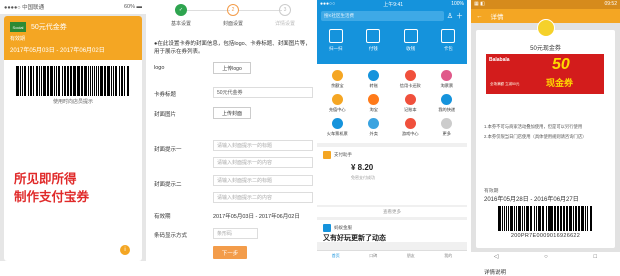 This screenshot has height=276, width=620. Describe the element at coordinates (446, 133) in the screenshot. I see `grid-item-label: 更多` at that location.